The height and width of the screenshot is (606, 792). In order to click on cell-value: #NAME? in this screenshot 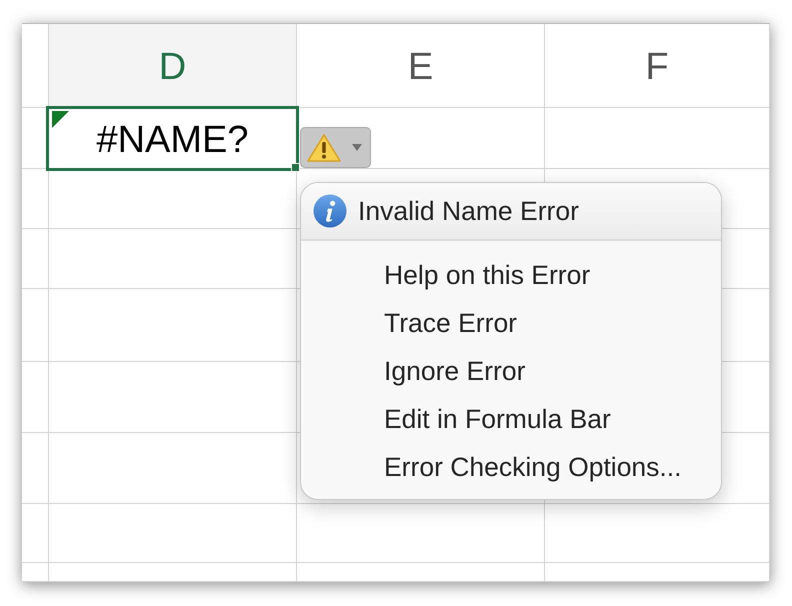, I will do `click(172, 138)`.